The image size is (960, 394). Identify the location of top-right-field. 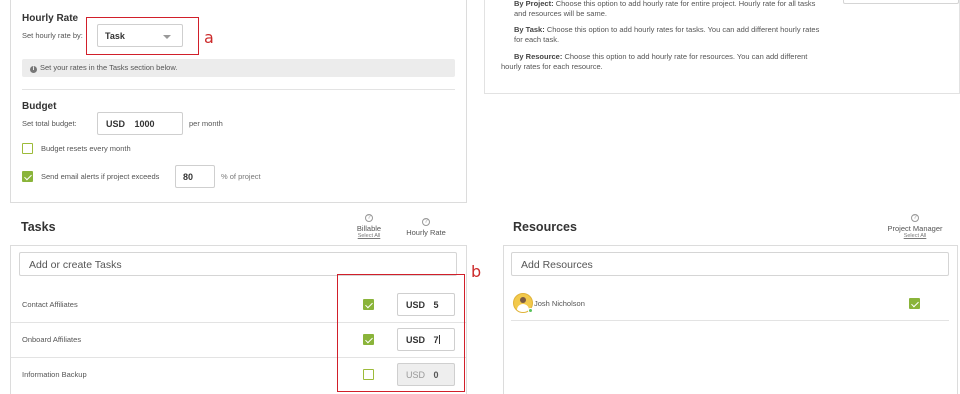
(901, 2).